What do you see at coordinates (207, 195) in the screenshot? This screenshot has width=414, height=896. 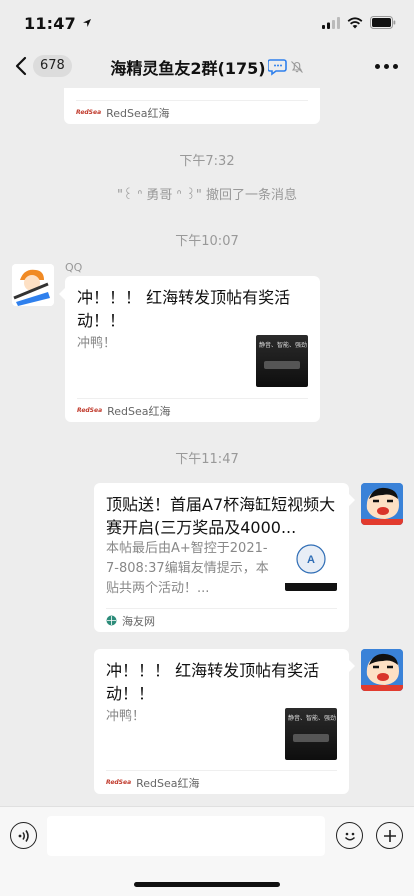 I see `recall-notice: "꒰ ᐢ 勇哥 ᐢ ꒱" 撤回了一条消息` at bounding box center [207, 195].